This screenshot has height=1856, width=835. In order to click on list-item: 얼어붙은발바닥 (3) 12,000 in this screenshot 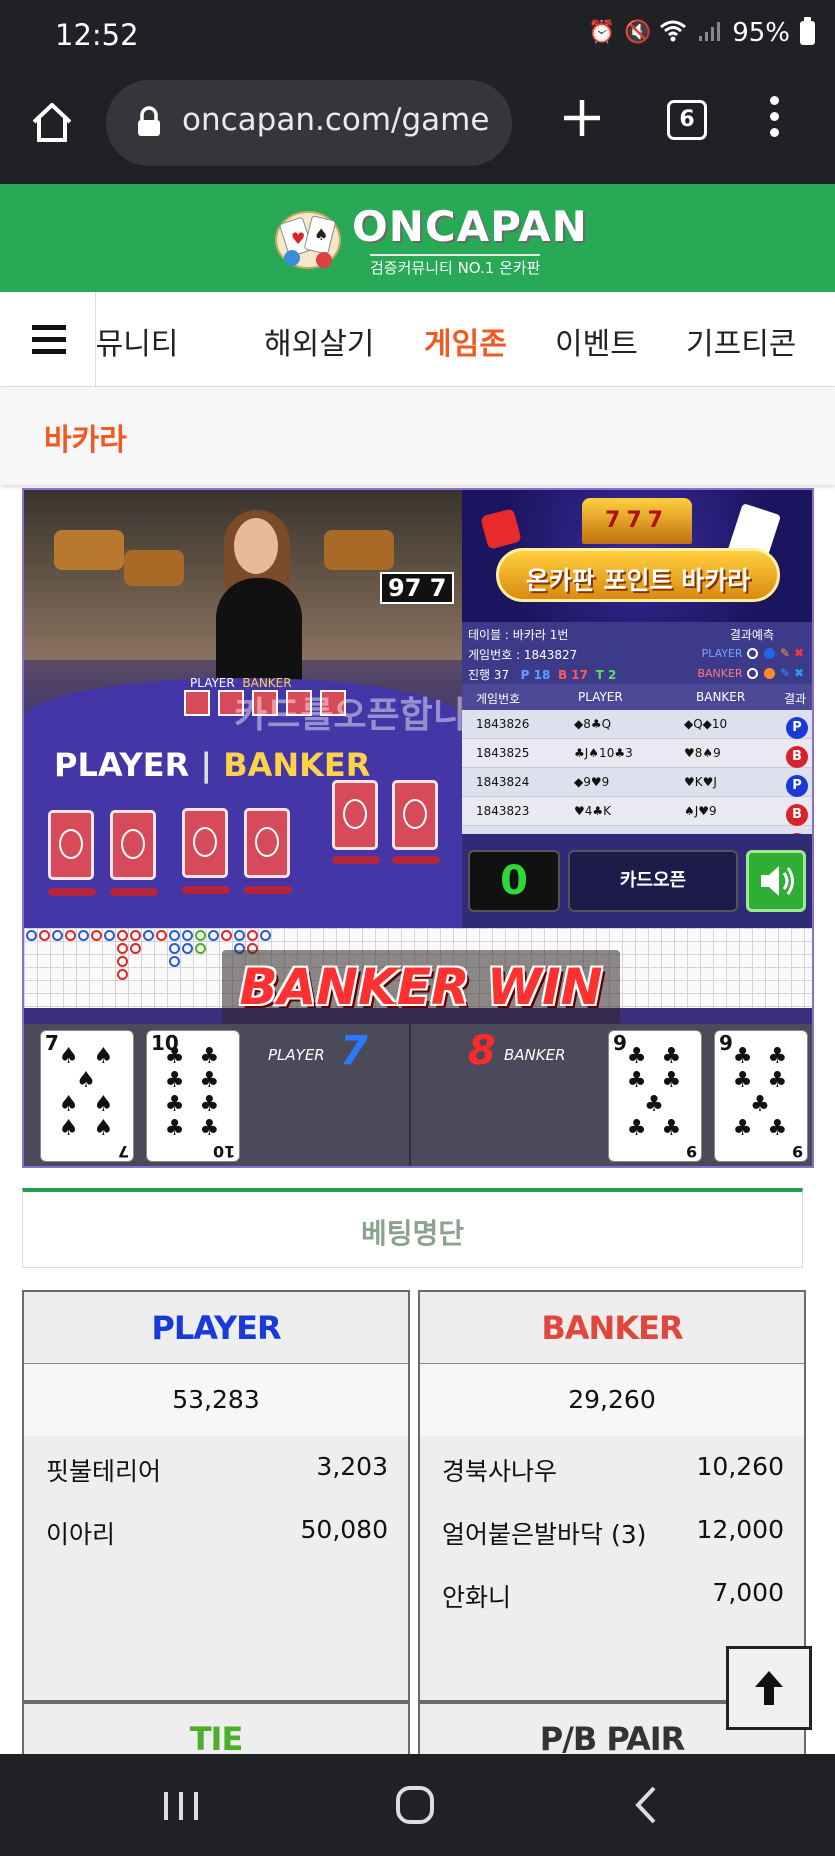, I will do `click(613, 1532)`.